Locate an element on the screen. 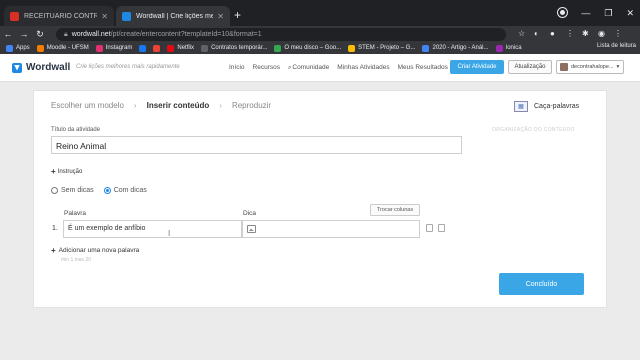 Image resolution: width=640 pixels, height=360 pixels. radio-with-hints: Com dicas is located at coordinates (125, 190).